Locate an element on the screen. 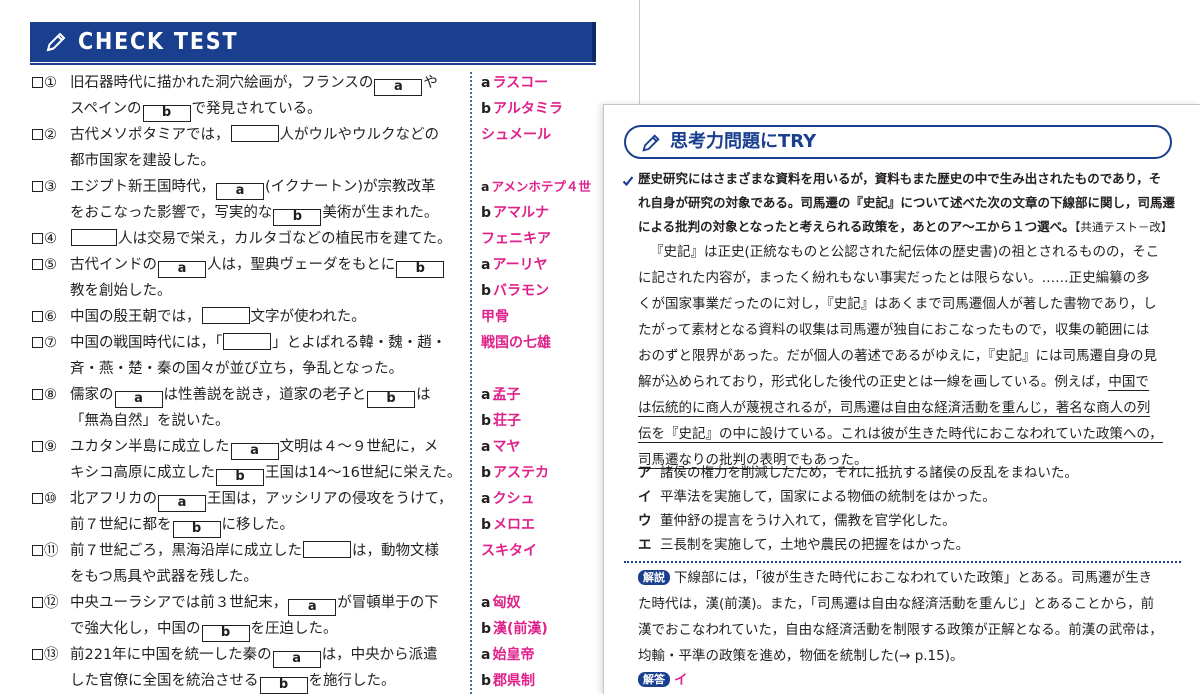 Image resolution: width=1200 pixels, height=694 pixels. question-text: 都市国家を建設した。 is located at coordinates (142, 161).